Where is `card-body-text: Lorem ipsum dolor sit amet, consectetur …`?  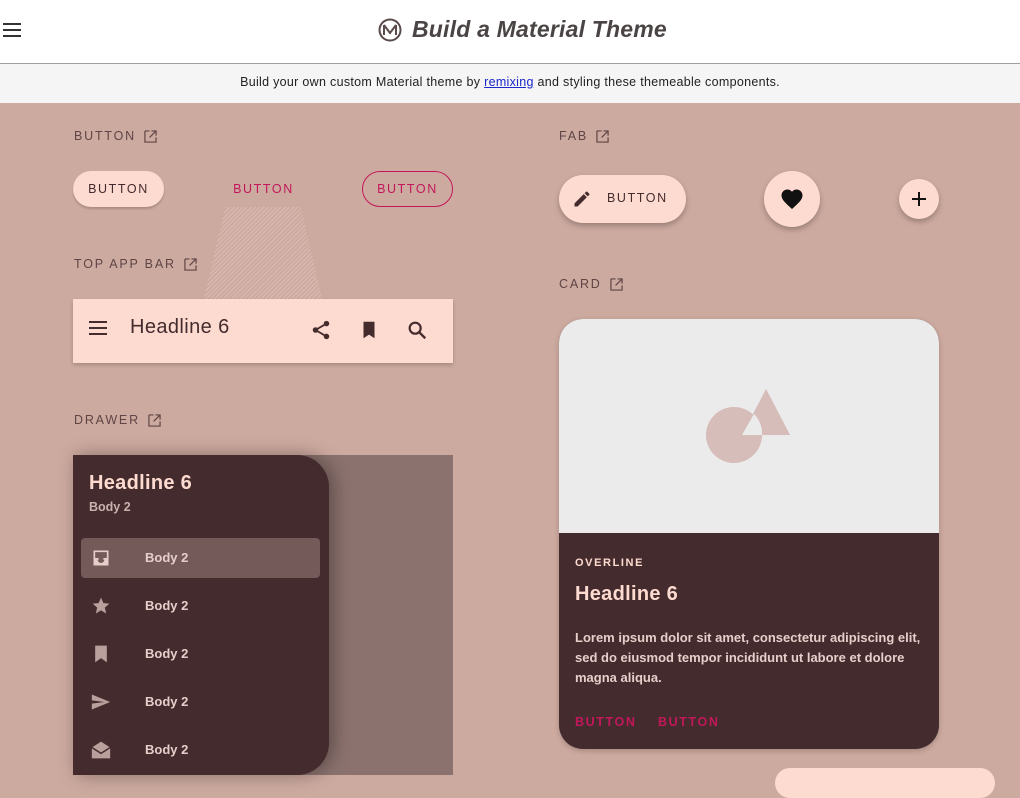
card-body-text: Lorem ipsum dolor sit amet, consectetur … is located at coordinates (748, 657).